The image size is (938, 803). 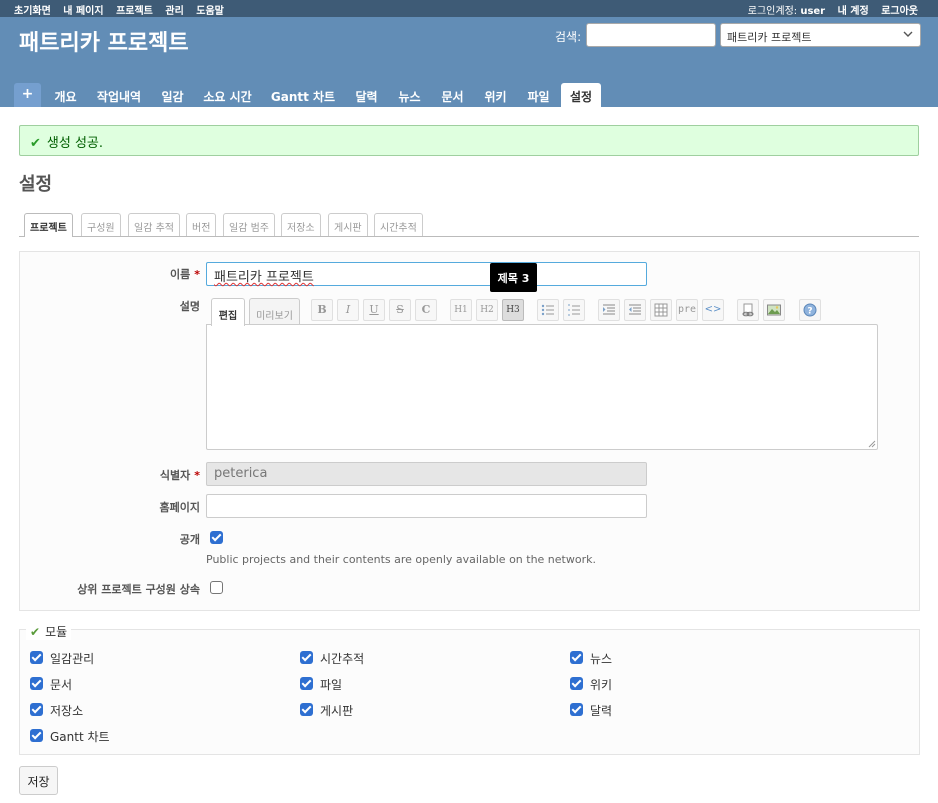 I want to click on link-button, so click(x=748, y=310).